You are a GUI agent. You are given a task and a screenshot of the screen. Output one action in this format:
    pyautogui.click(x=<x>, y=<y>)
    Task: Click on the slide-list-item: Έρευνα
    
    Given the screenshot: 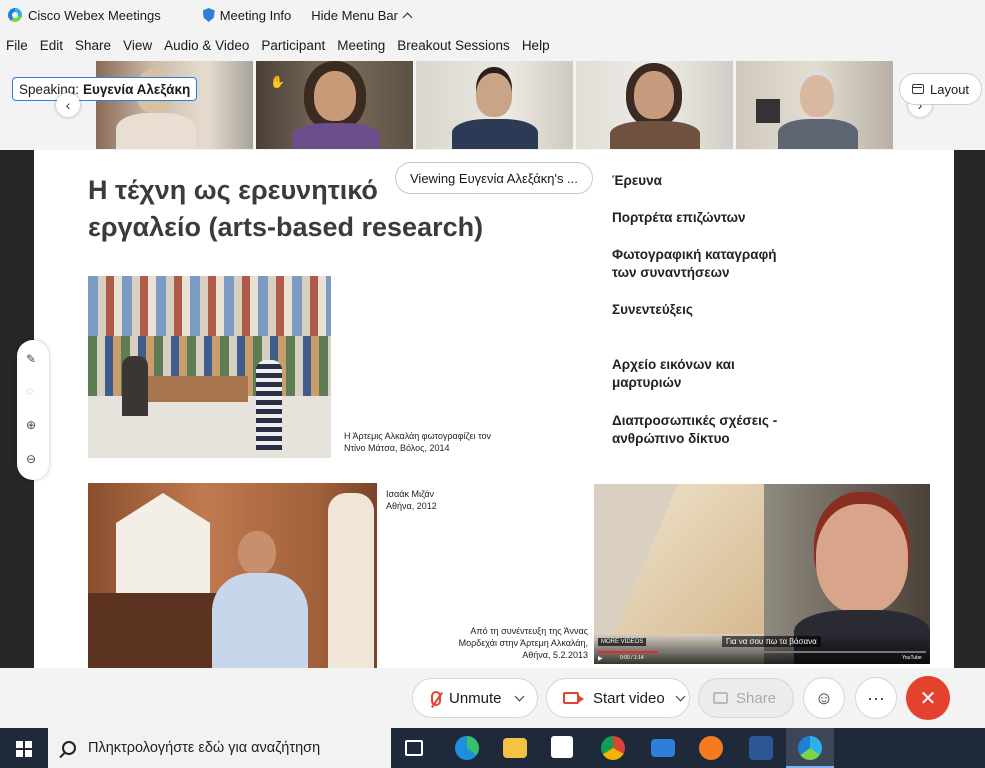 What is the action you would take?
    pyautogui.click(x=637, y=180)
    